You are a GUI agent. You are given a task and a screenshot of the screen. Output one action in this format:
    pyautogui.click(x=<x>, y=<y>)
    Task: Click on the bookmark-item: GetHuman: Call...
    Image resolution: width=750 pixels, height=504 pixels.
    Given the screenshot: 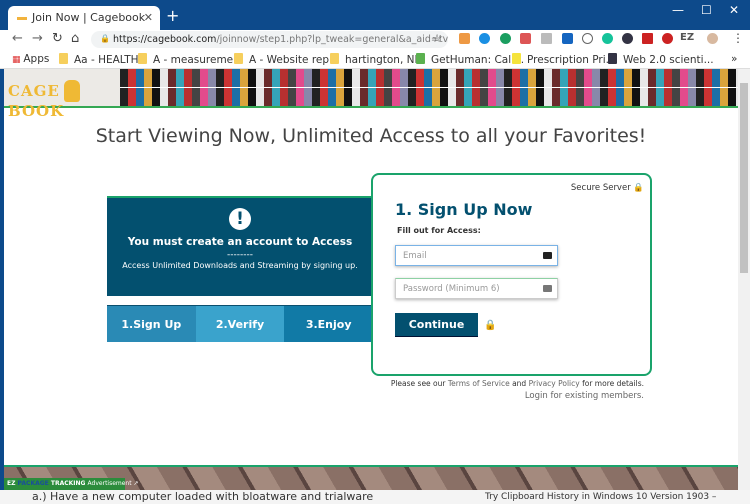 What is the action you would take?
    pyautogui.click(x=470, y=59)
    